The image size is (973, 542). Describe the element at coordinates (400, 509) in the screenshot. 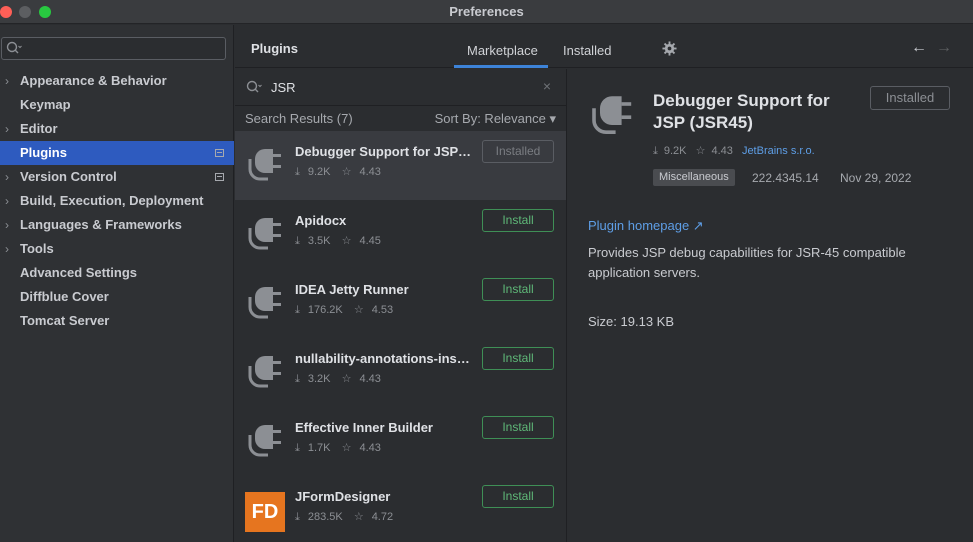

I see `plugin-list-item: FD JFormDesigner ⤓ 283.5K ☆ 4.72 Install` at that location.